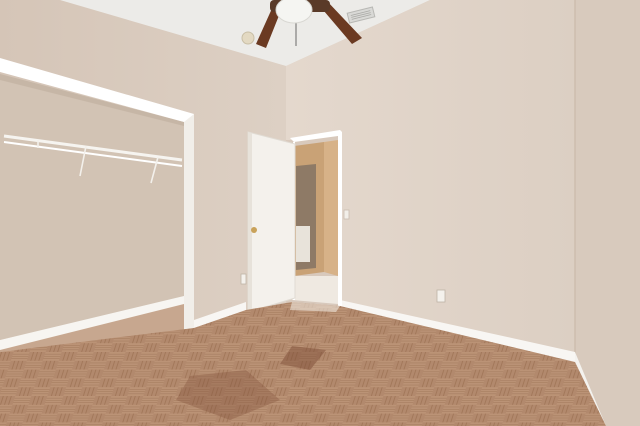 The width and height of the screenshot is (640, 426). What do you see at coordinates (254, 230) in the screenshot?
I see `door-knob` at bounding box center [254, 230].